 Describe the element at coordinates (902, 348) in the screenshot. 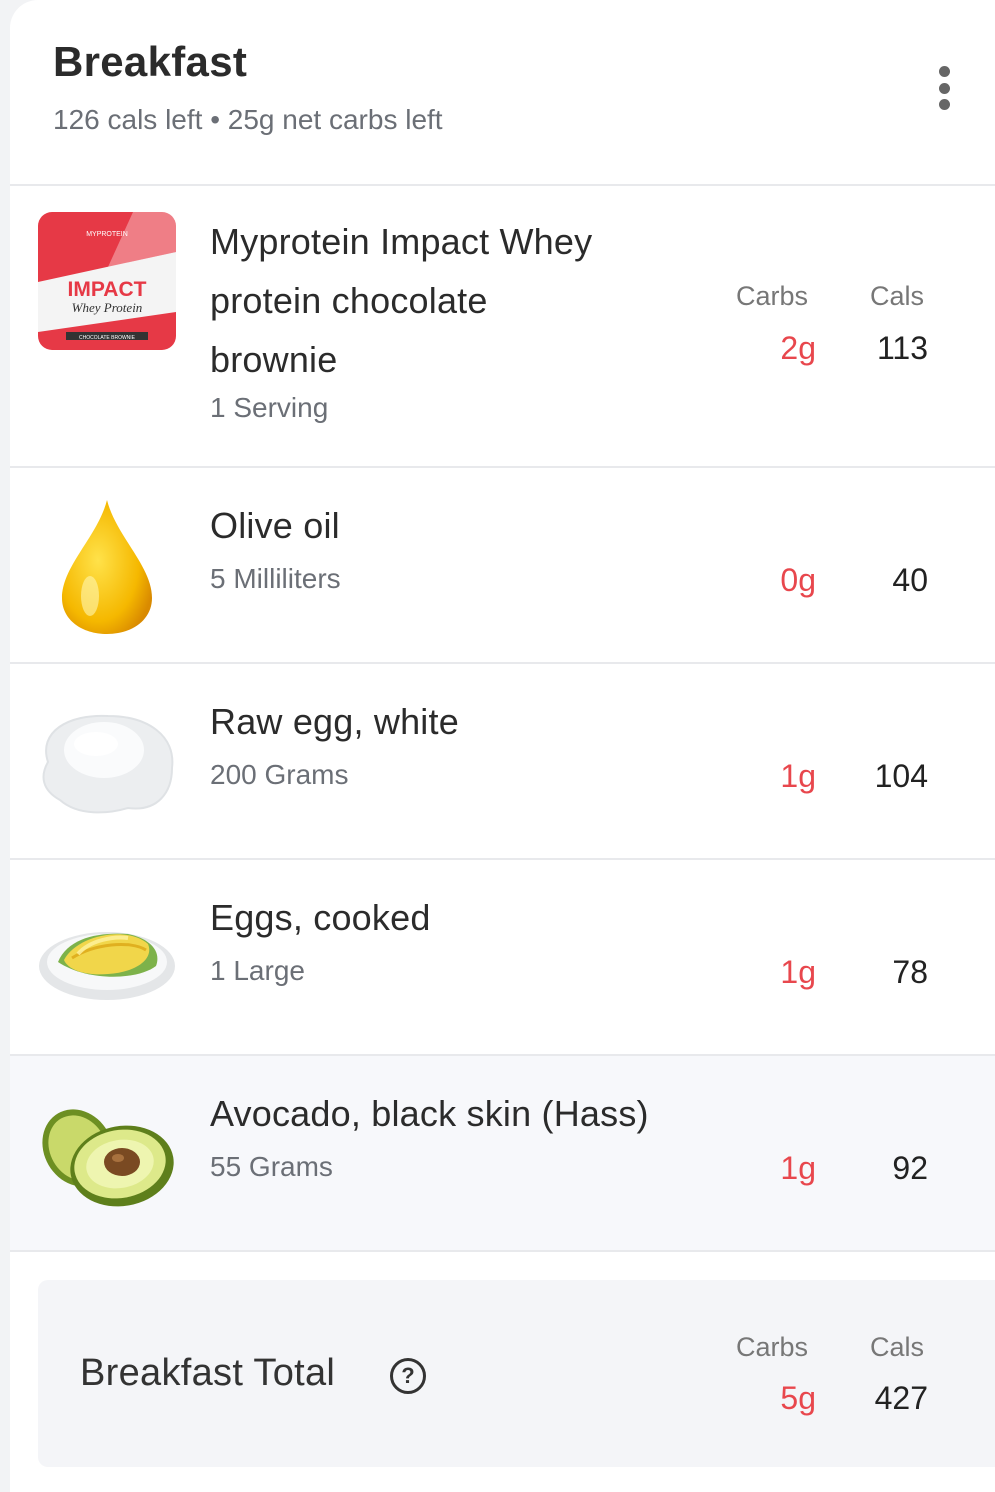

I see `food-cals: 113` at that location.